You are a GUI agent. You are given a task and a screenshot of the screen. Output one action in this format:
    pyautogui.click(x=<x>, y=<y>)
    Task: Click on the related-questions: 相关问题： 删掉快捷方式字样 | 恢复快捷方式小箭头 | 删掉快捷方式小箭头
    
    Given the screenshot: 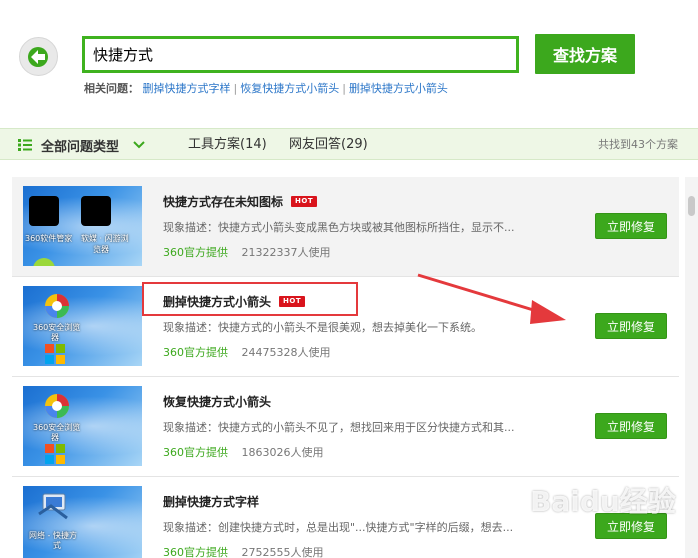 What is the action you would take?
    pyautogui.click(x=266, y=88)
    